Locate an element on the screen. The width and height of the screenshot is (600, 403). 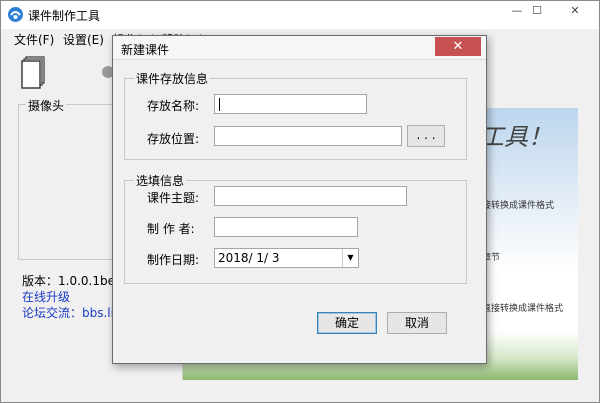
optional-info-legend: 选填信息 is located at coordinates (160, 180).